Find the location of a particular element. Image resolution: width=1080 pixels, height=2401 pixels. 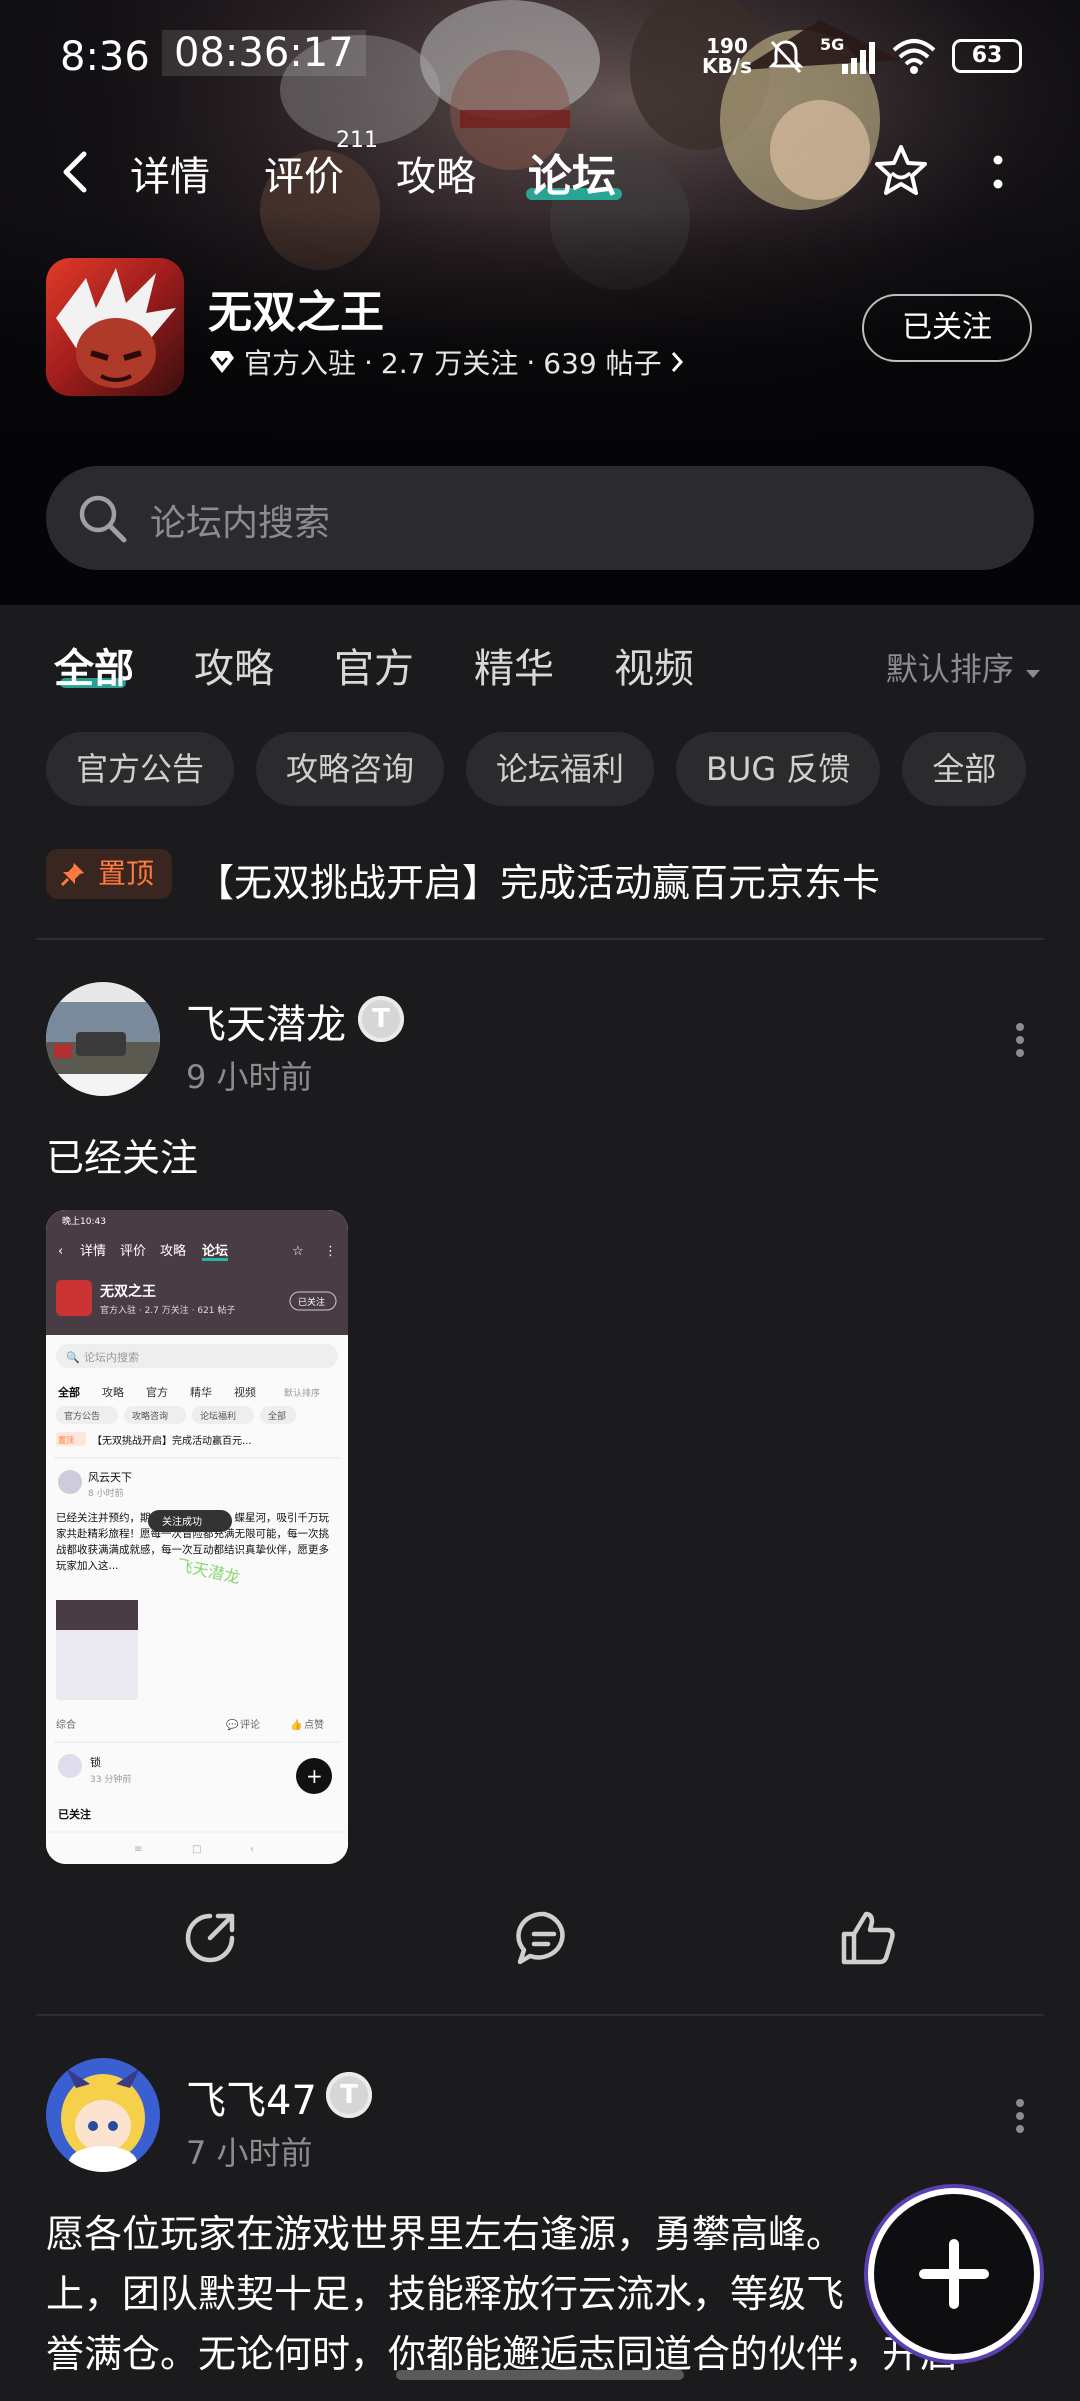

svg-text: 官方公告 is located at coordinates (82, 1416).